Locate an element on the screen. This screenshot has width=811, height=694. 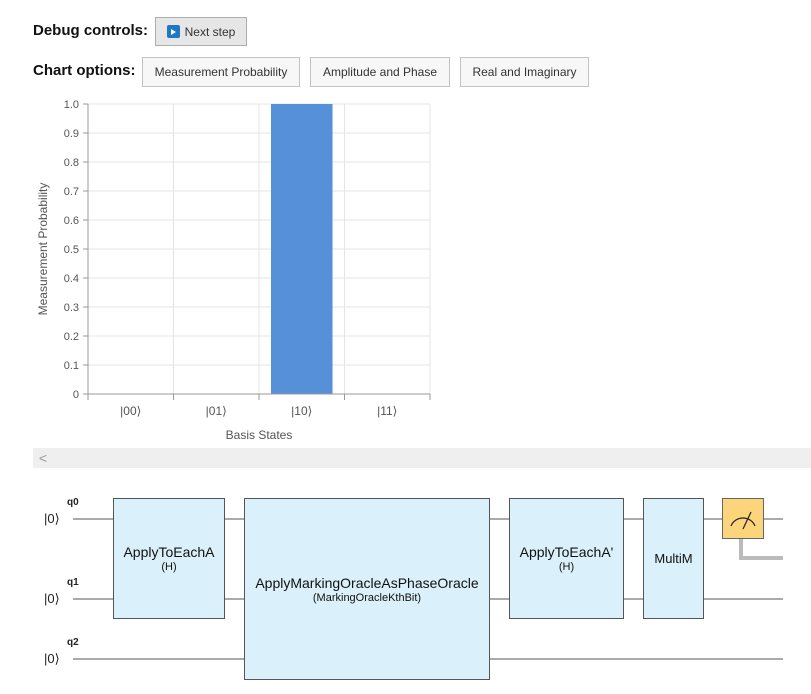
gate-apply-to-each-a: ApplyToEachA (H) is located at coordinates (169, 558).